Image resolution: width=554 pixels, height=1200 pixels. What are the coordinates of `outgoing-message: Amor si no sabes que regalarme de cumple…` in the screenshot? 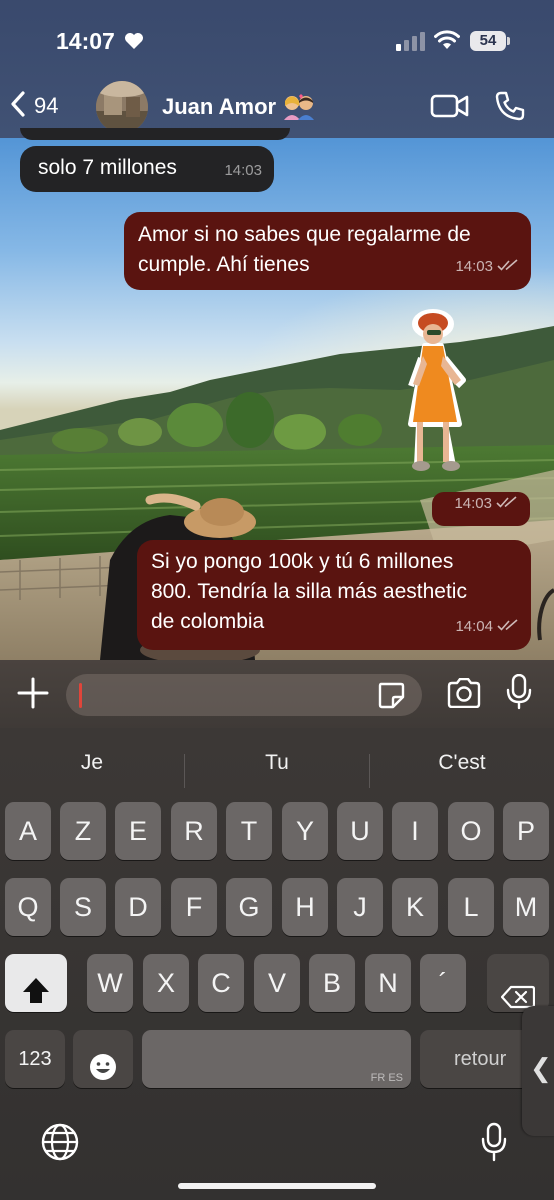 It's located at (327, 251).